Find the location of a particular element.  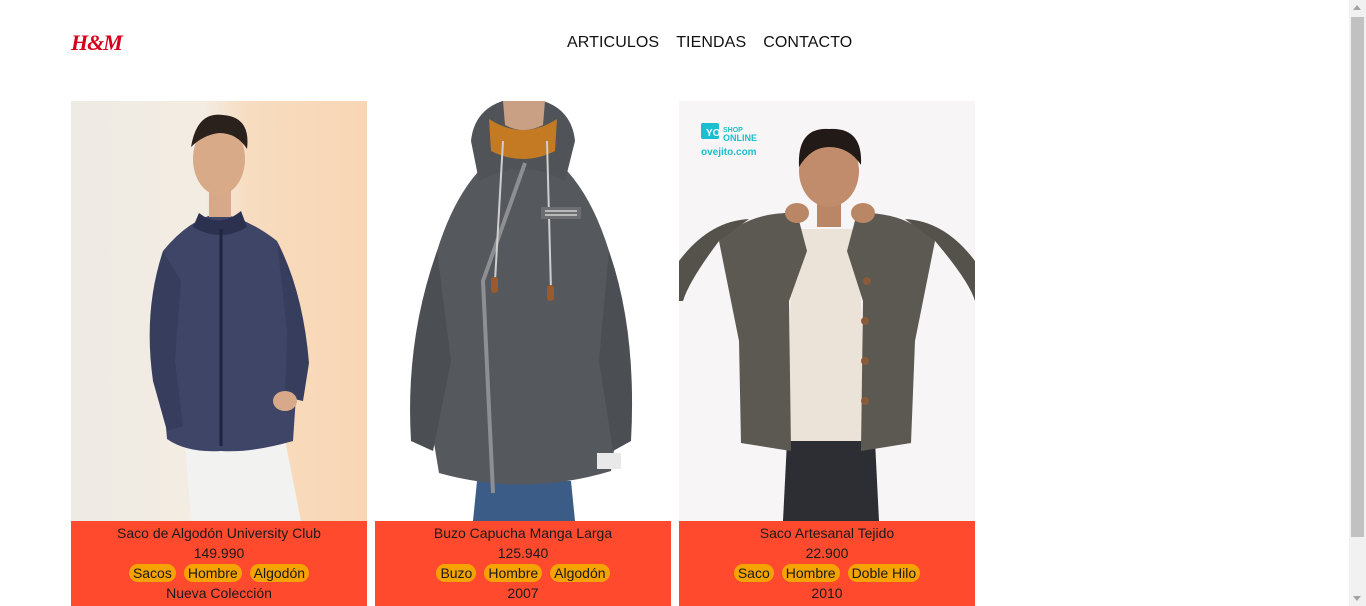

scrollbar-thumb is located at coordinates (1357, 277).